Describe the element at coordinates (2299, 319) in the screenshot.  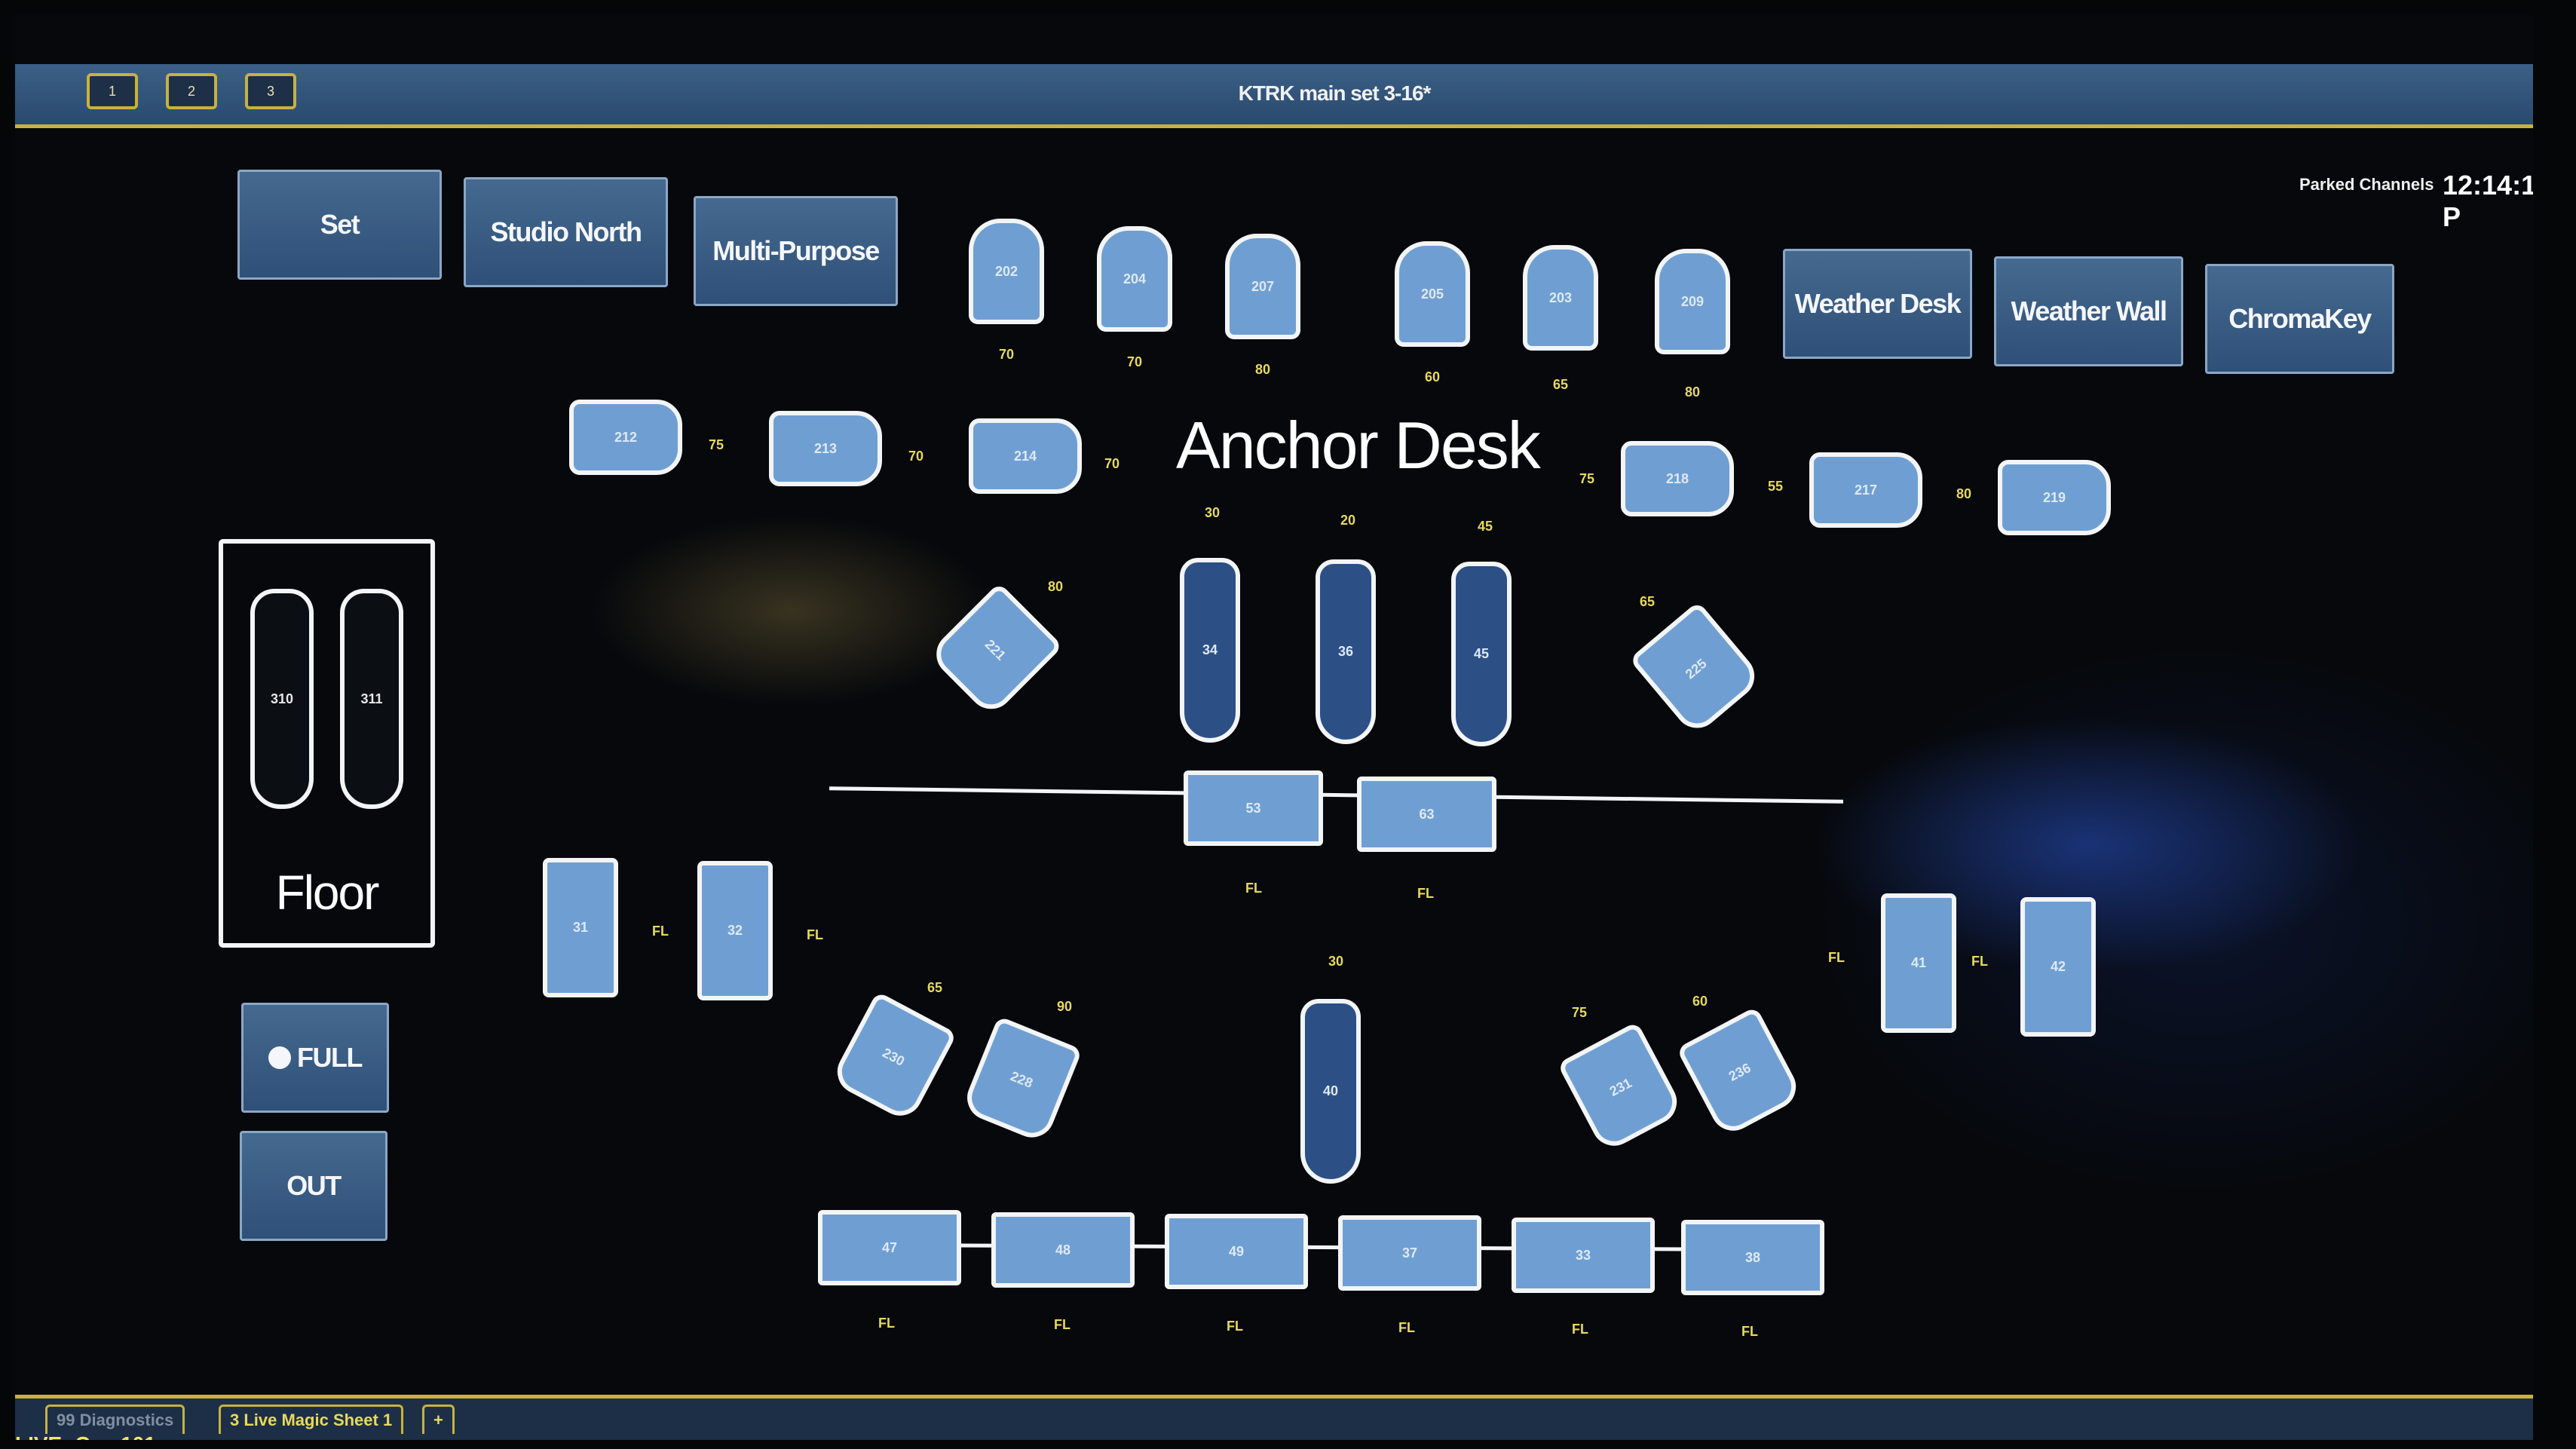
I see `group-chromakey-button: ChromaKey` at that location.